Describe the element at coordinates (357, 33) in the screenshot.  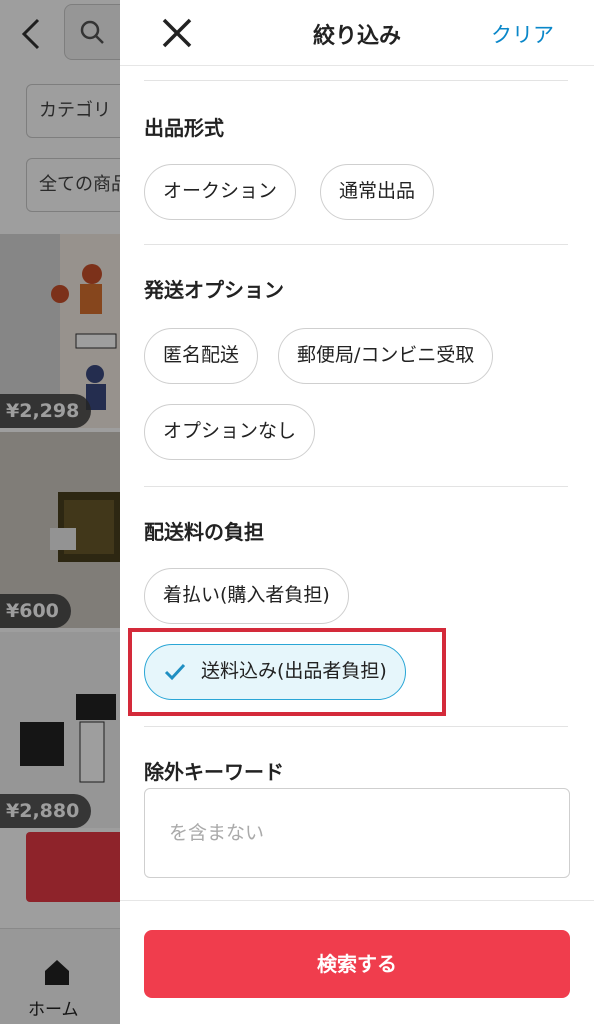
I see `drawer-header: 絞り込み クリア` at that location.